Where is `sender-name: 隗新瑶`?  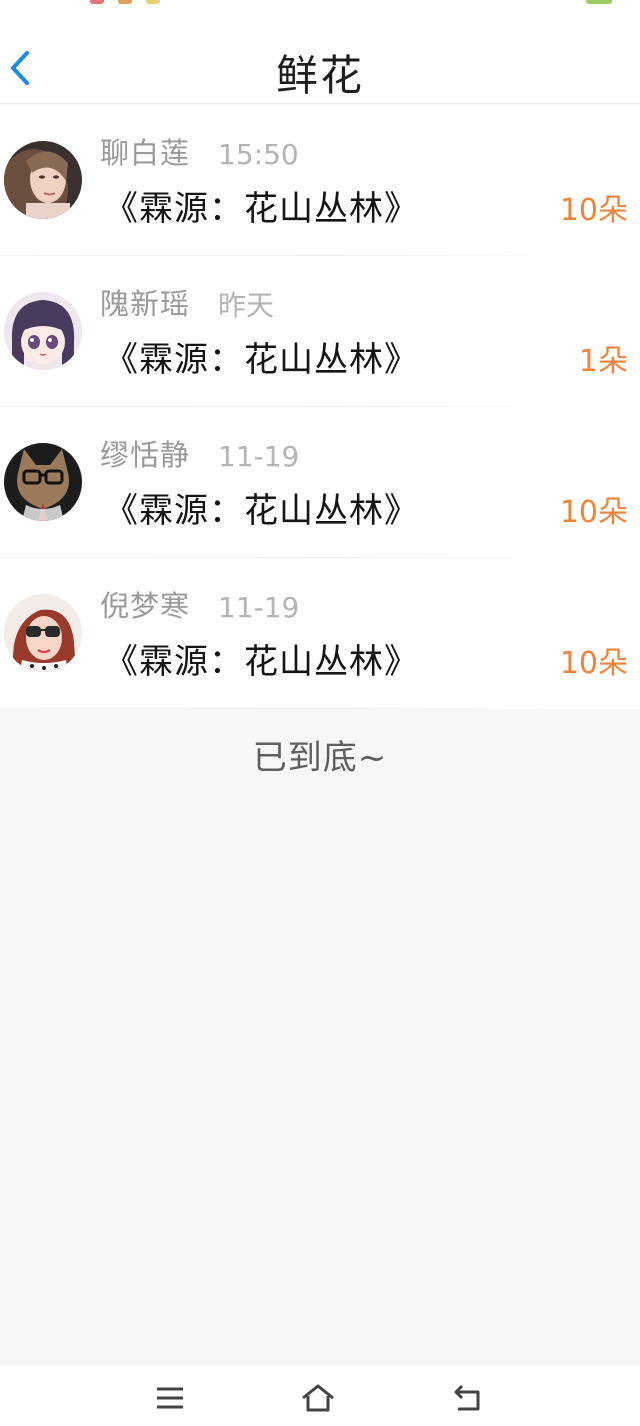 sender-name: 隗新瑶 is located at coordinates (145, 304).